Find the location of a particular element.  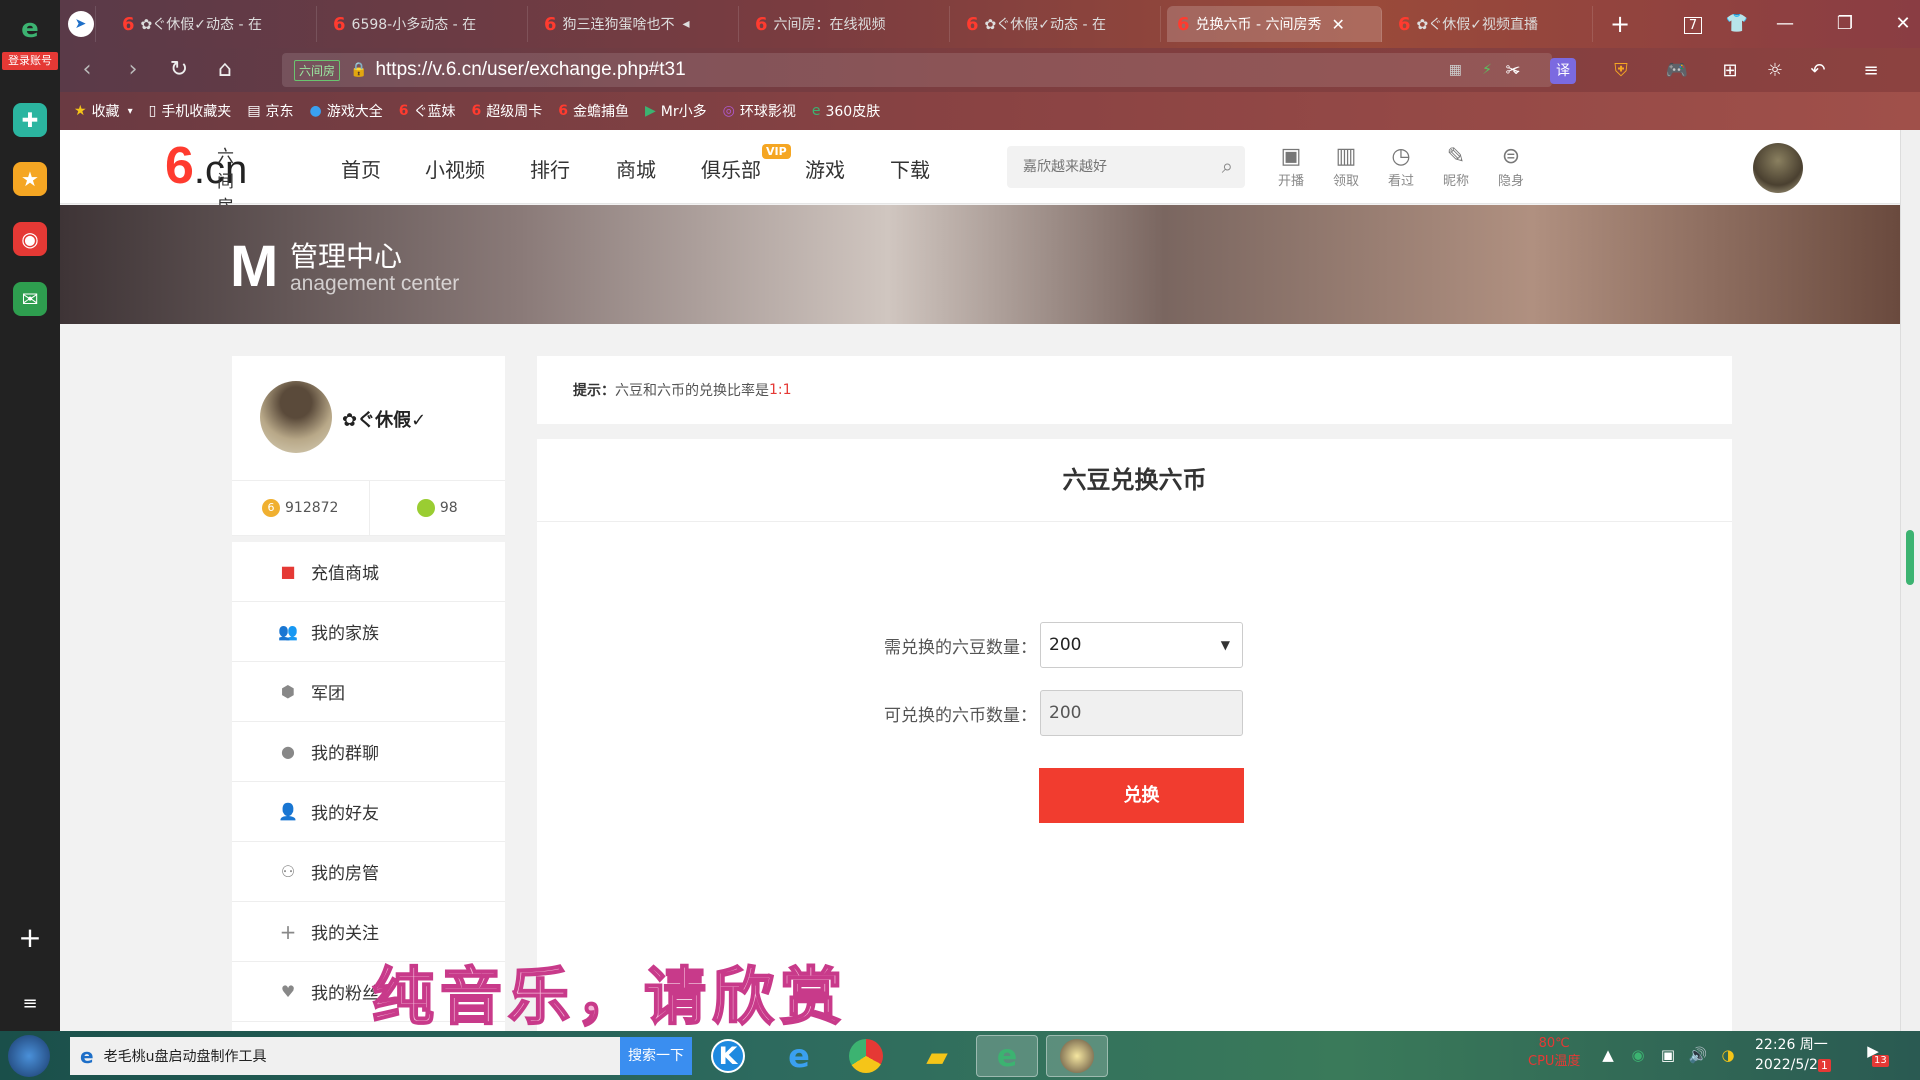

claim-button: ▥ 领取 is located at coordinates (1346, 166).